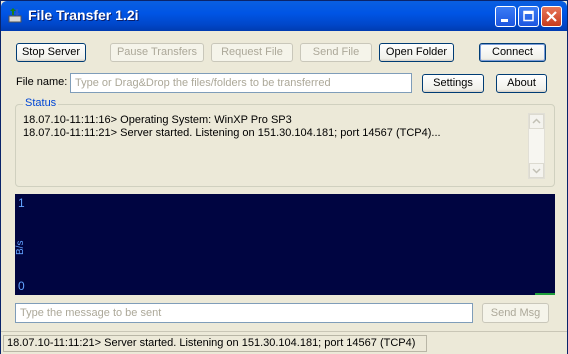  What do you see at coordinates (536, 146) in the screenshot?
I see `status-scrollbar` at bounding box center [536, 146].